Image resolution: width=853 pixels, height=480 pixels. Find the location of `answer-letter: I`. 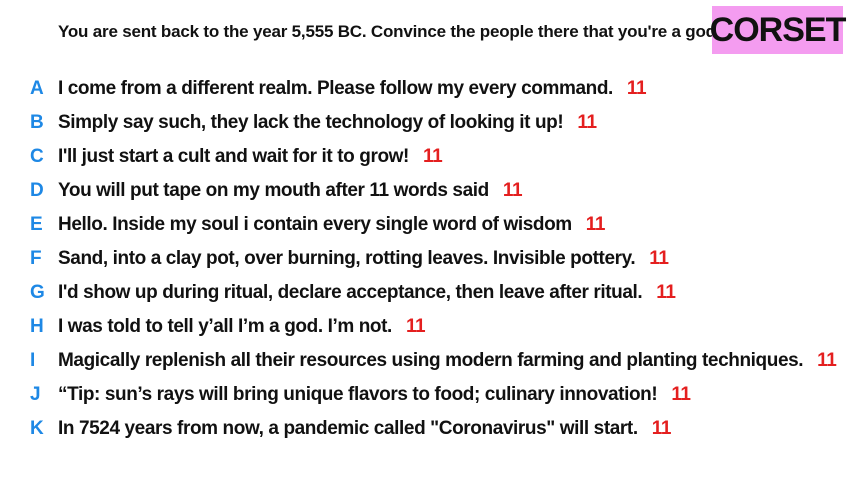

answer-letter: I is located at coordinates (33, 360).